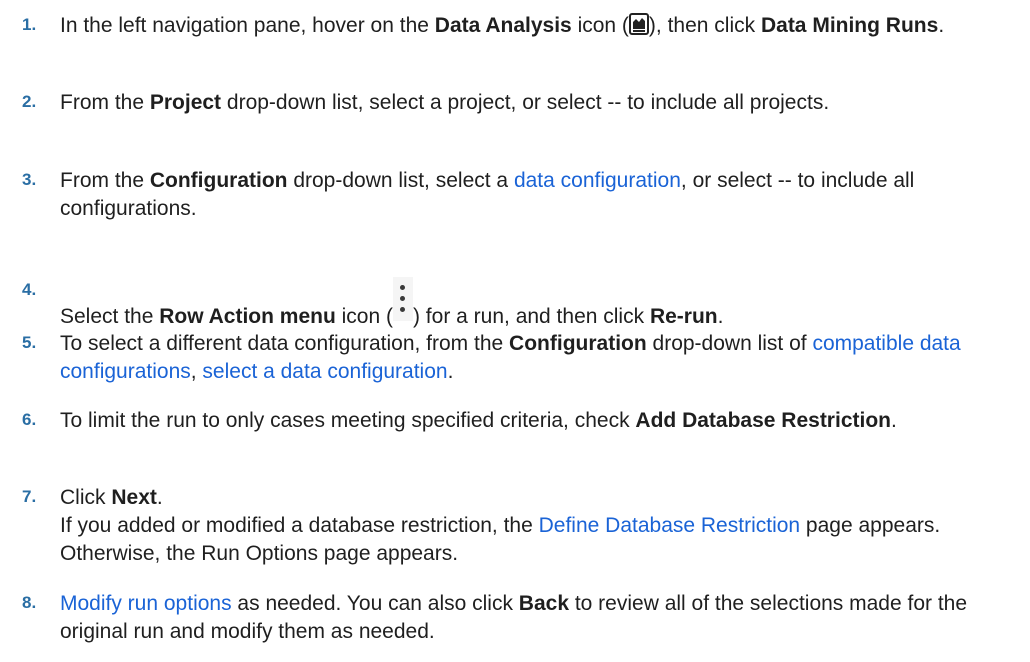 The height and width of the screenshot is (662, 1030). What do you see at coordinates (185, 102) in the screenshot?
I see `ui-term: Project` at bounding box center [185, 102].